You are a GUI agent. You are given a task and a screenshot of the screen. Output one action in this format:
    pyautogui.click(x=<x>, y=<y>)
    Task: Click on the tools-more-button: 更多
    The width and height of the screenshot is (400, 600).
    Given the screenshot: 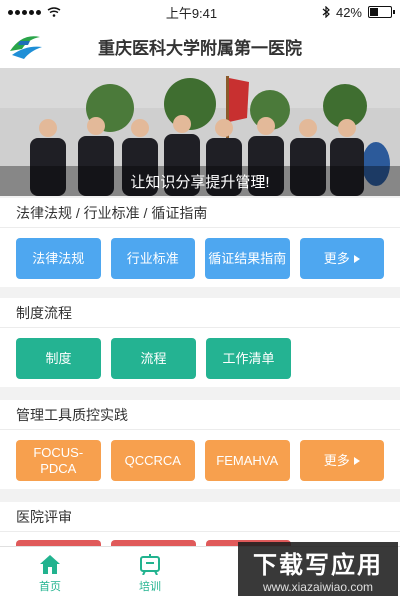 What is the action you would take?
    pyautogui.click(x=341, y=460)
    